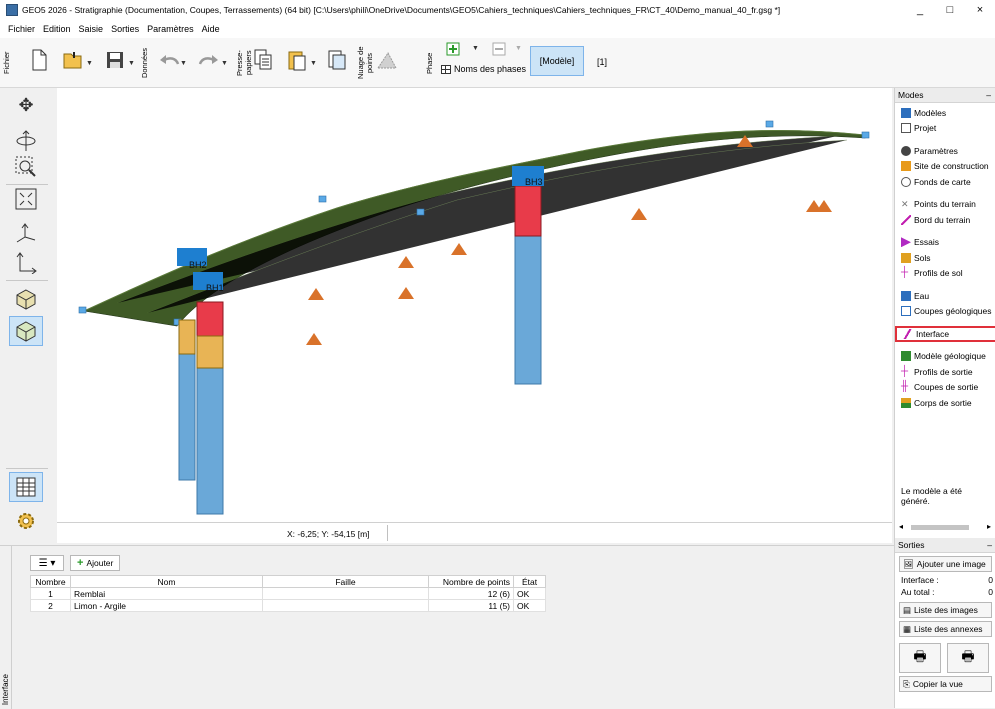 The image size is (995, 709). What do you see at coordinates (945, 629) in the screenshot?
I see `list-annexes-button: ▦ Liste des annexes` at bounding box center [945, 629].